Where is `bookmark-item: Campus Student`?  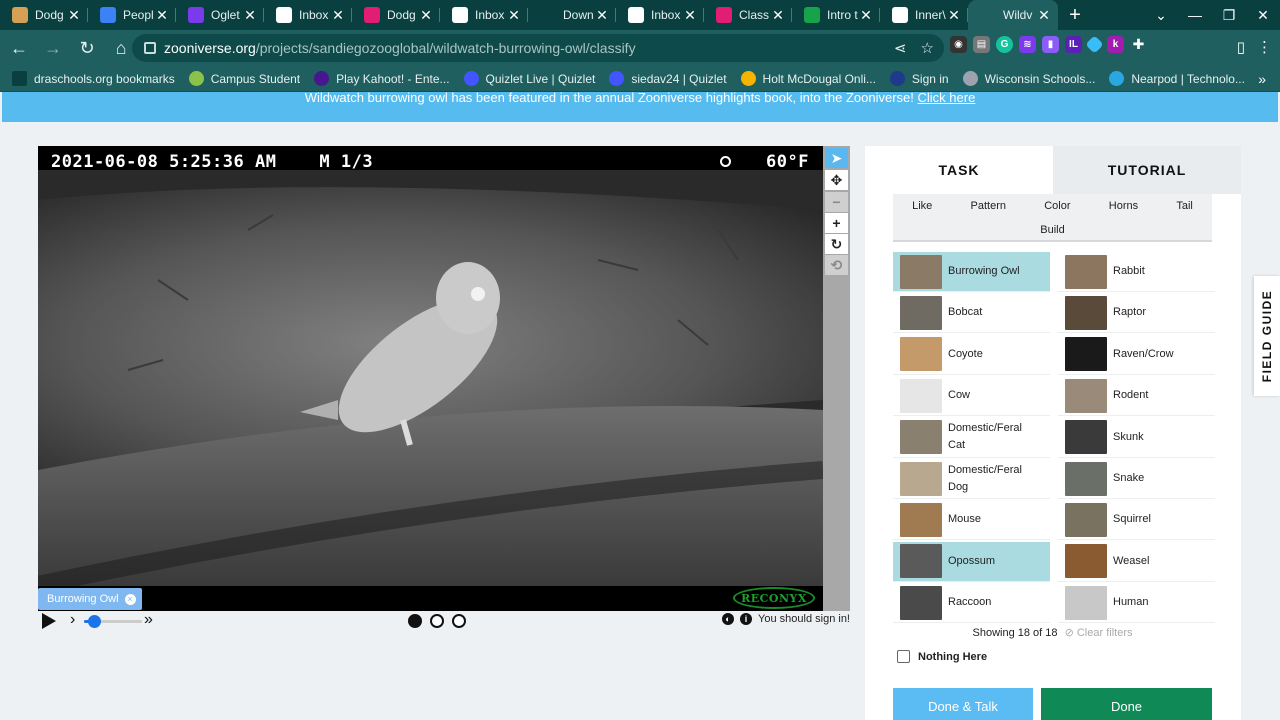
bookmark-item: Campus Student is located at coordinates (244, 78).